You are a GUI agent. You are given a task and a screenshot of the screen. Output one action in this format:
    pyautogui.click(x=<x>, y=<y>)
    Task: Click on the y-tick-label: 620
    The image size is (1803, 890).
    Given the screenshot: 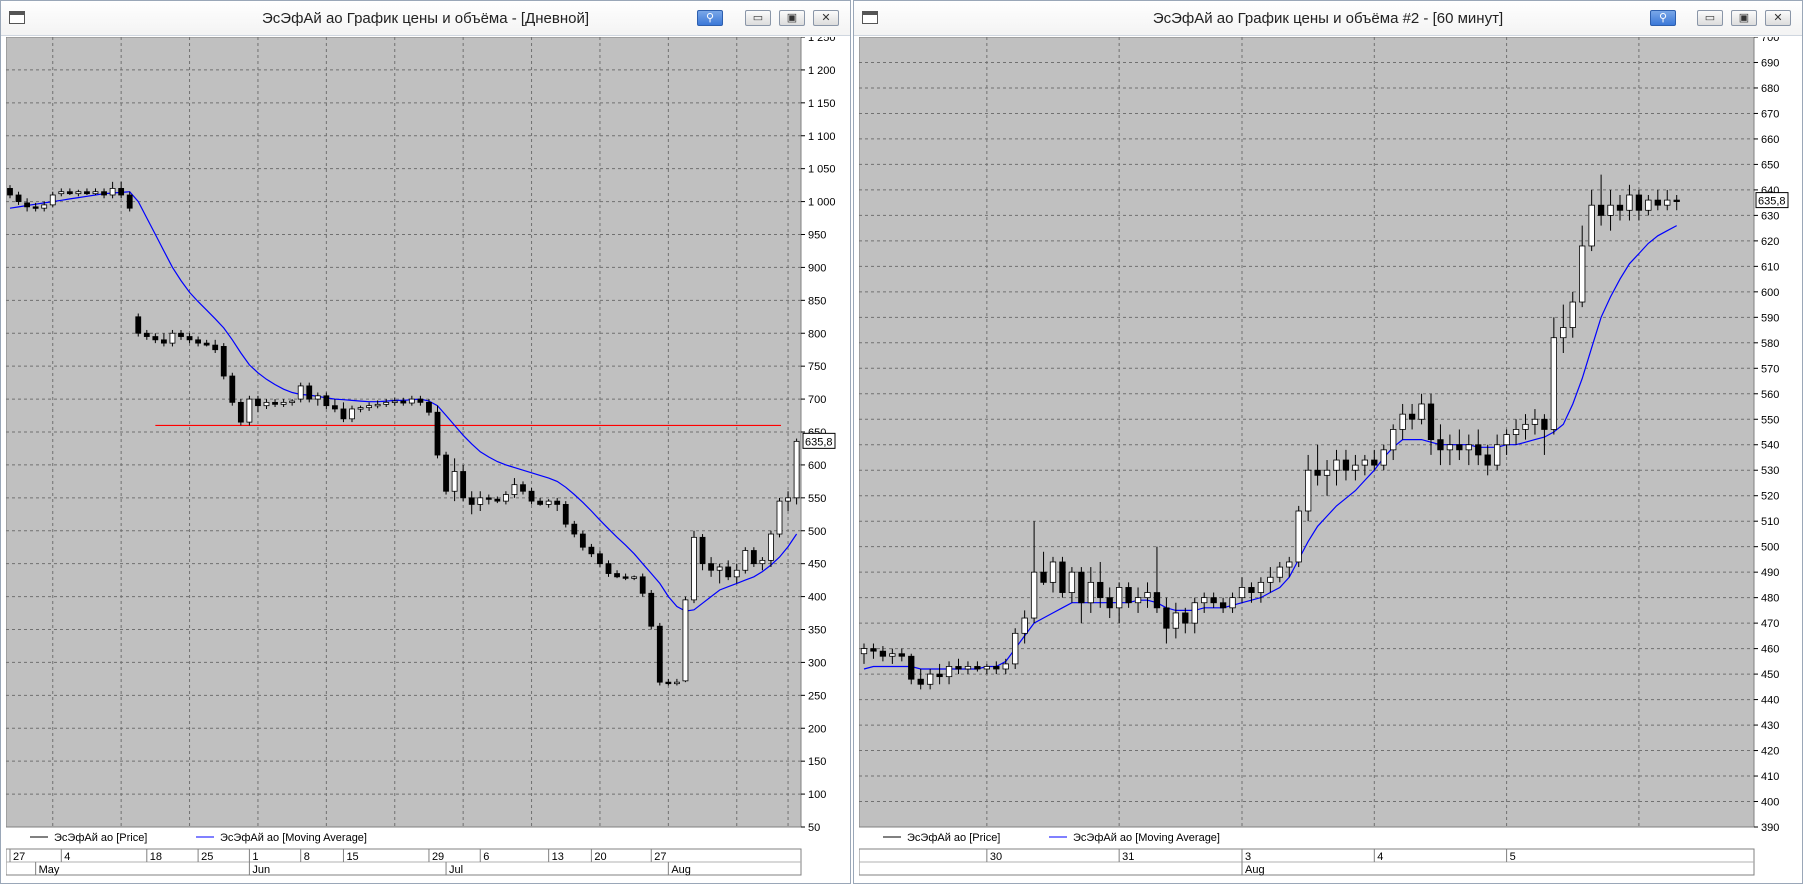 What is the action you would take?
    pyautogui.click(x=1770, y=242)
    